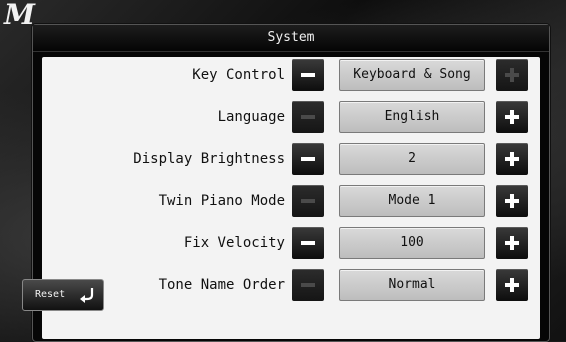  I want to click on twin-piano-mode-decrement-button, so click(308, 201).